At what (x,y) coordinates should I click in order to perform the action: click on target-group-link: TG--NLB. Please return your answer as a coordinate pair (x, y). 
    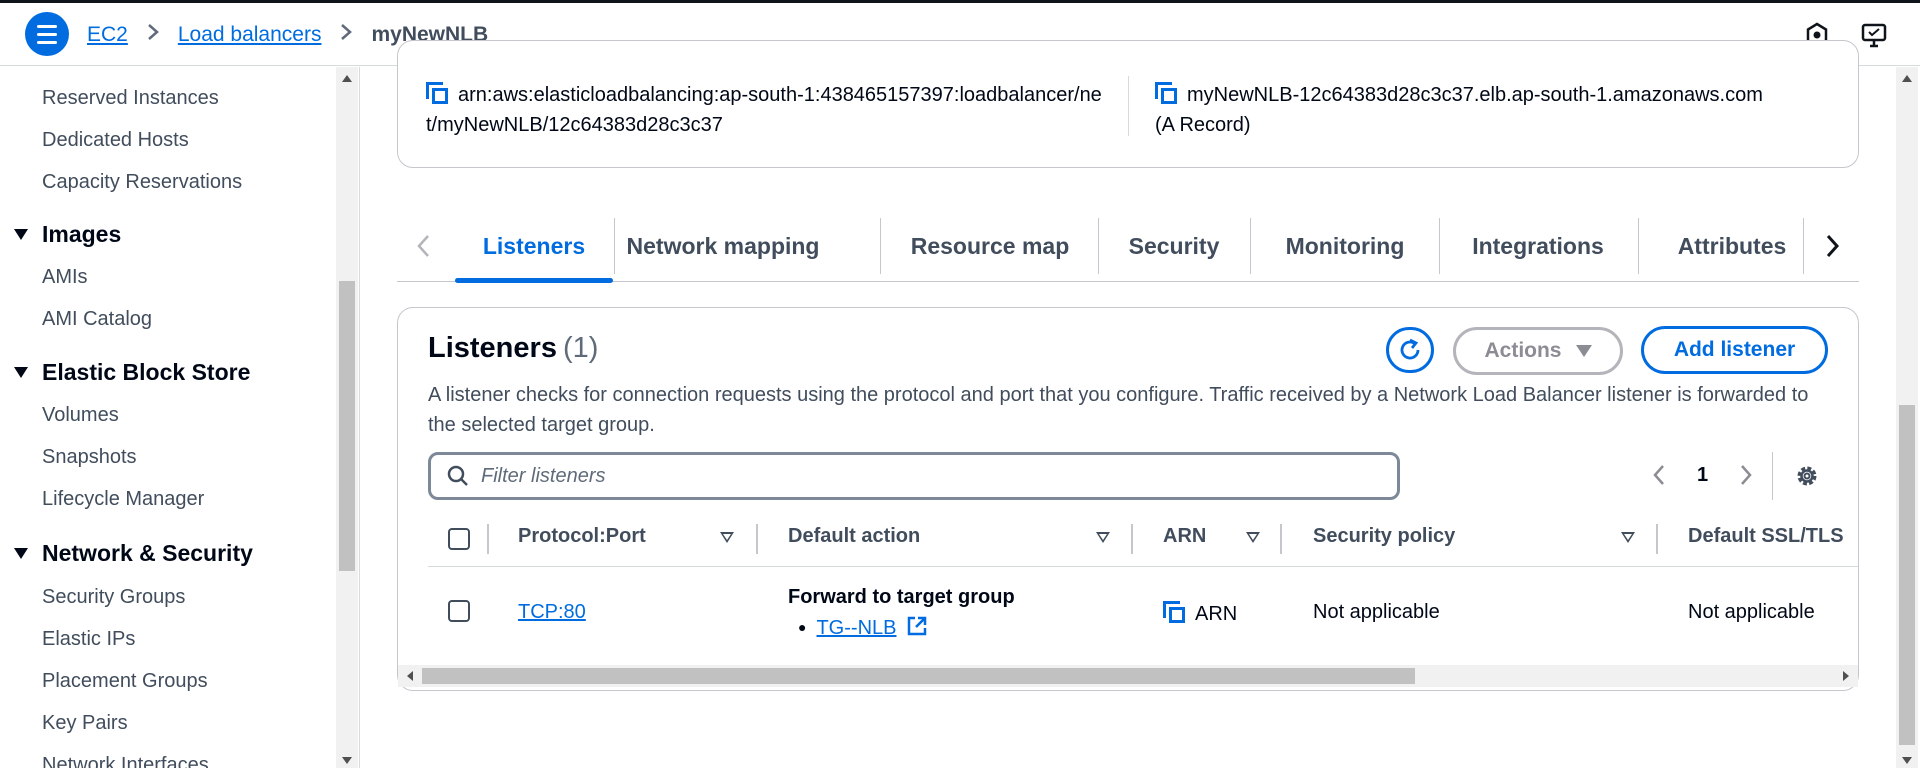
    Looking at the image, I should click on (856, 628).